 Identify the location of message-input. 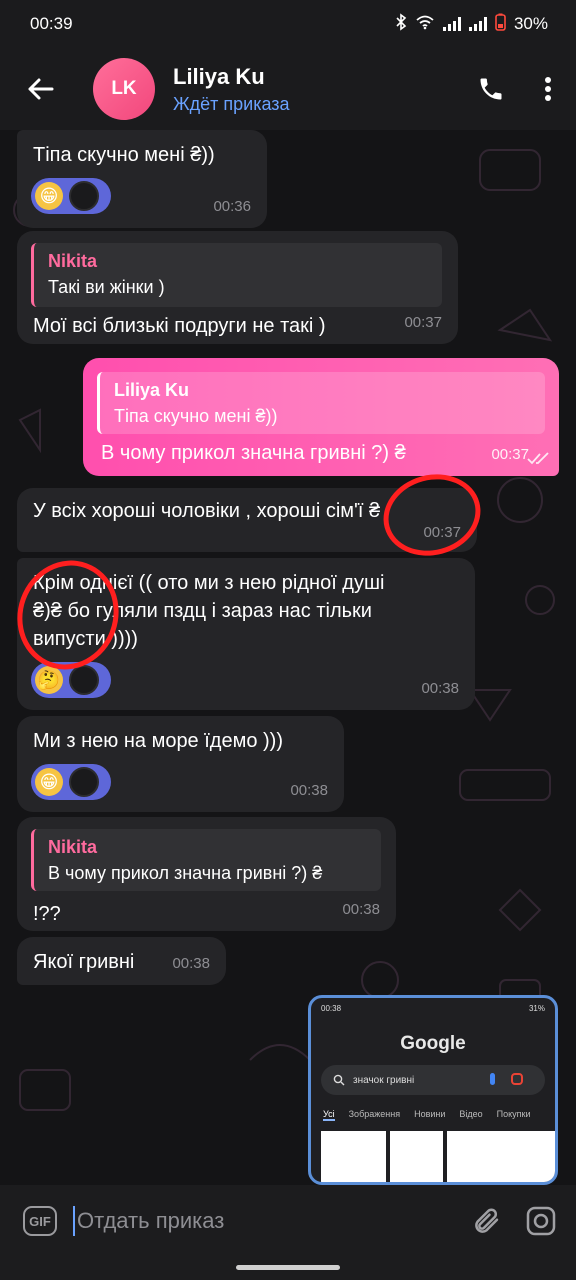
(266, 1221).